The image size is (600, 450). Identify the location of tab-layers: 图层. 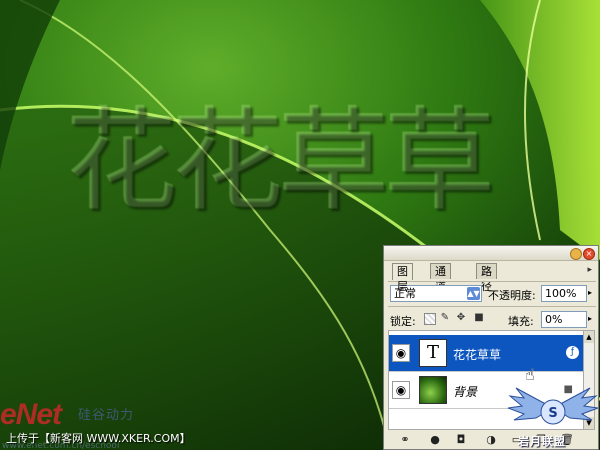
(402, 278).